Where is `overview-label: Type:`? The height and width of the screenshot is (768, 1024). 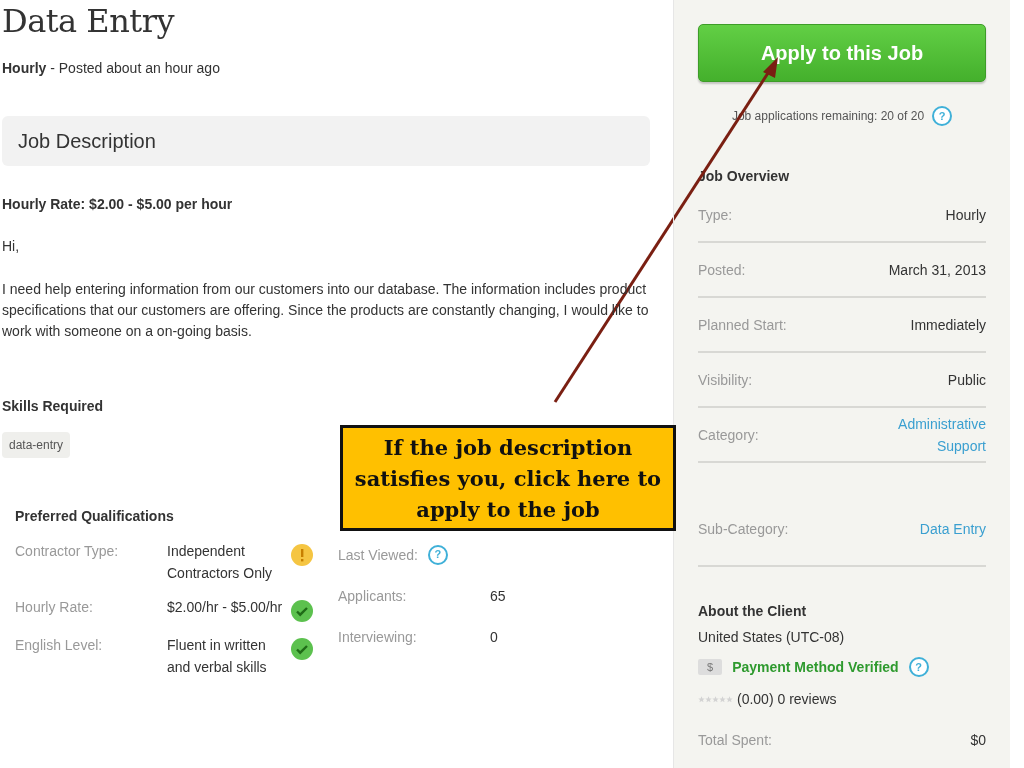 overview-label: Type: is located at coordinates (715, 214).